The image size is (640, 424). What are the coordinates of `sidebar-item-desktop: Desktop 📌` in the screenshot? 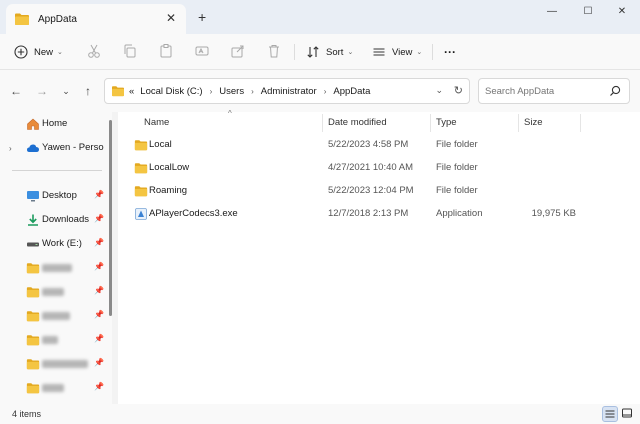 It's located at (53, 196).